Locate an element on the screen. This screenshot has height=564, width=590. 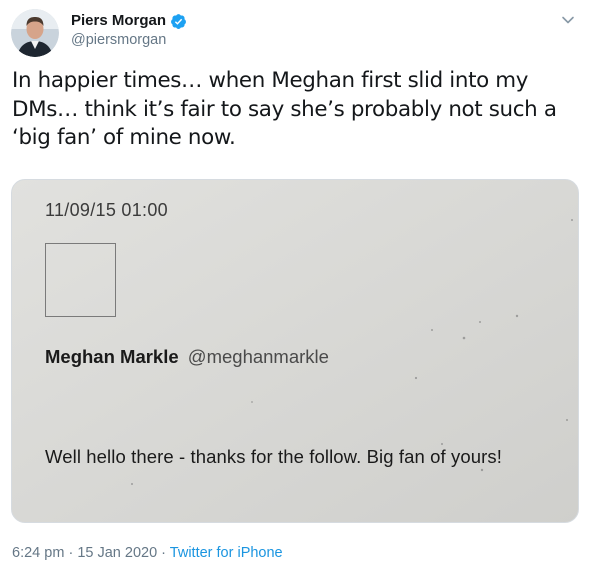
author-name-row: Piers Morgan is located at coordinates (129, 21).